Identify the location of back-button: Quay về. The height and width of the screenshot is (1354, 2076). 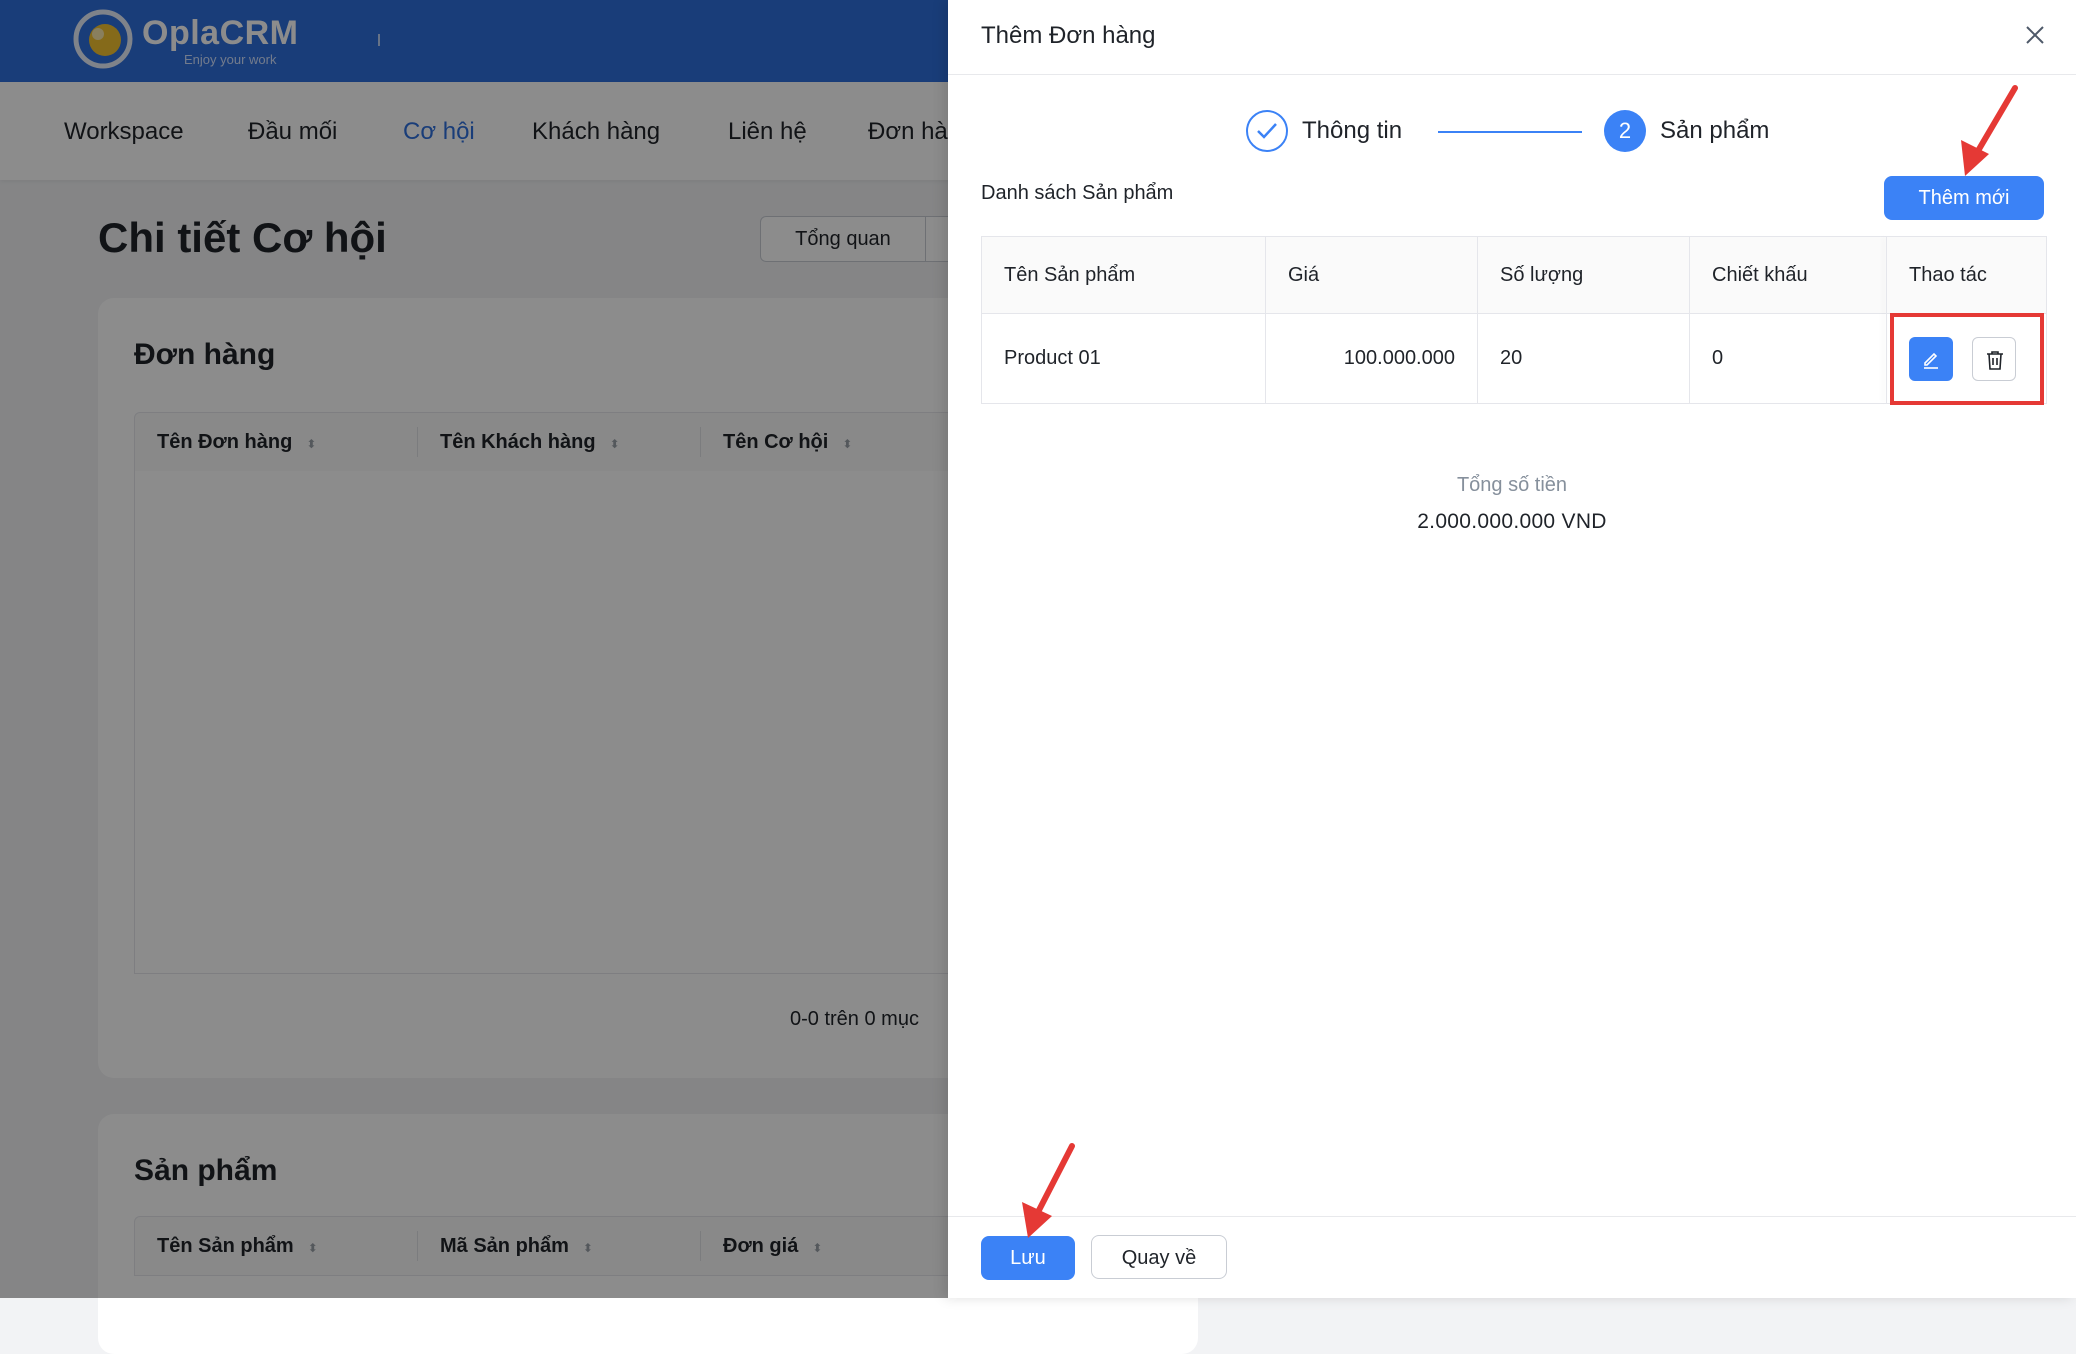
(1159, 1257).